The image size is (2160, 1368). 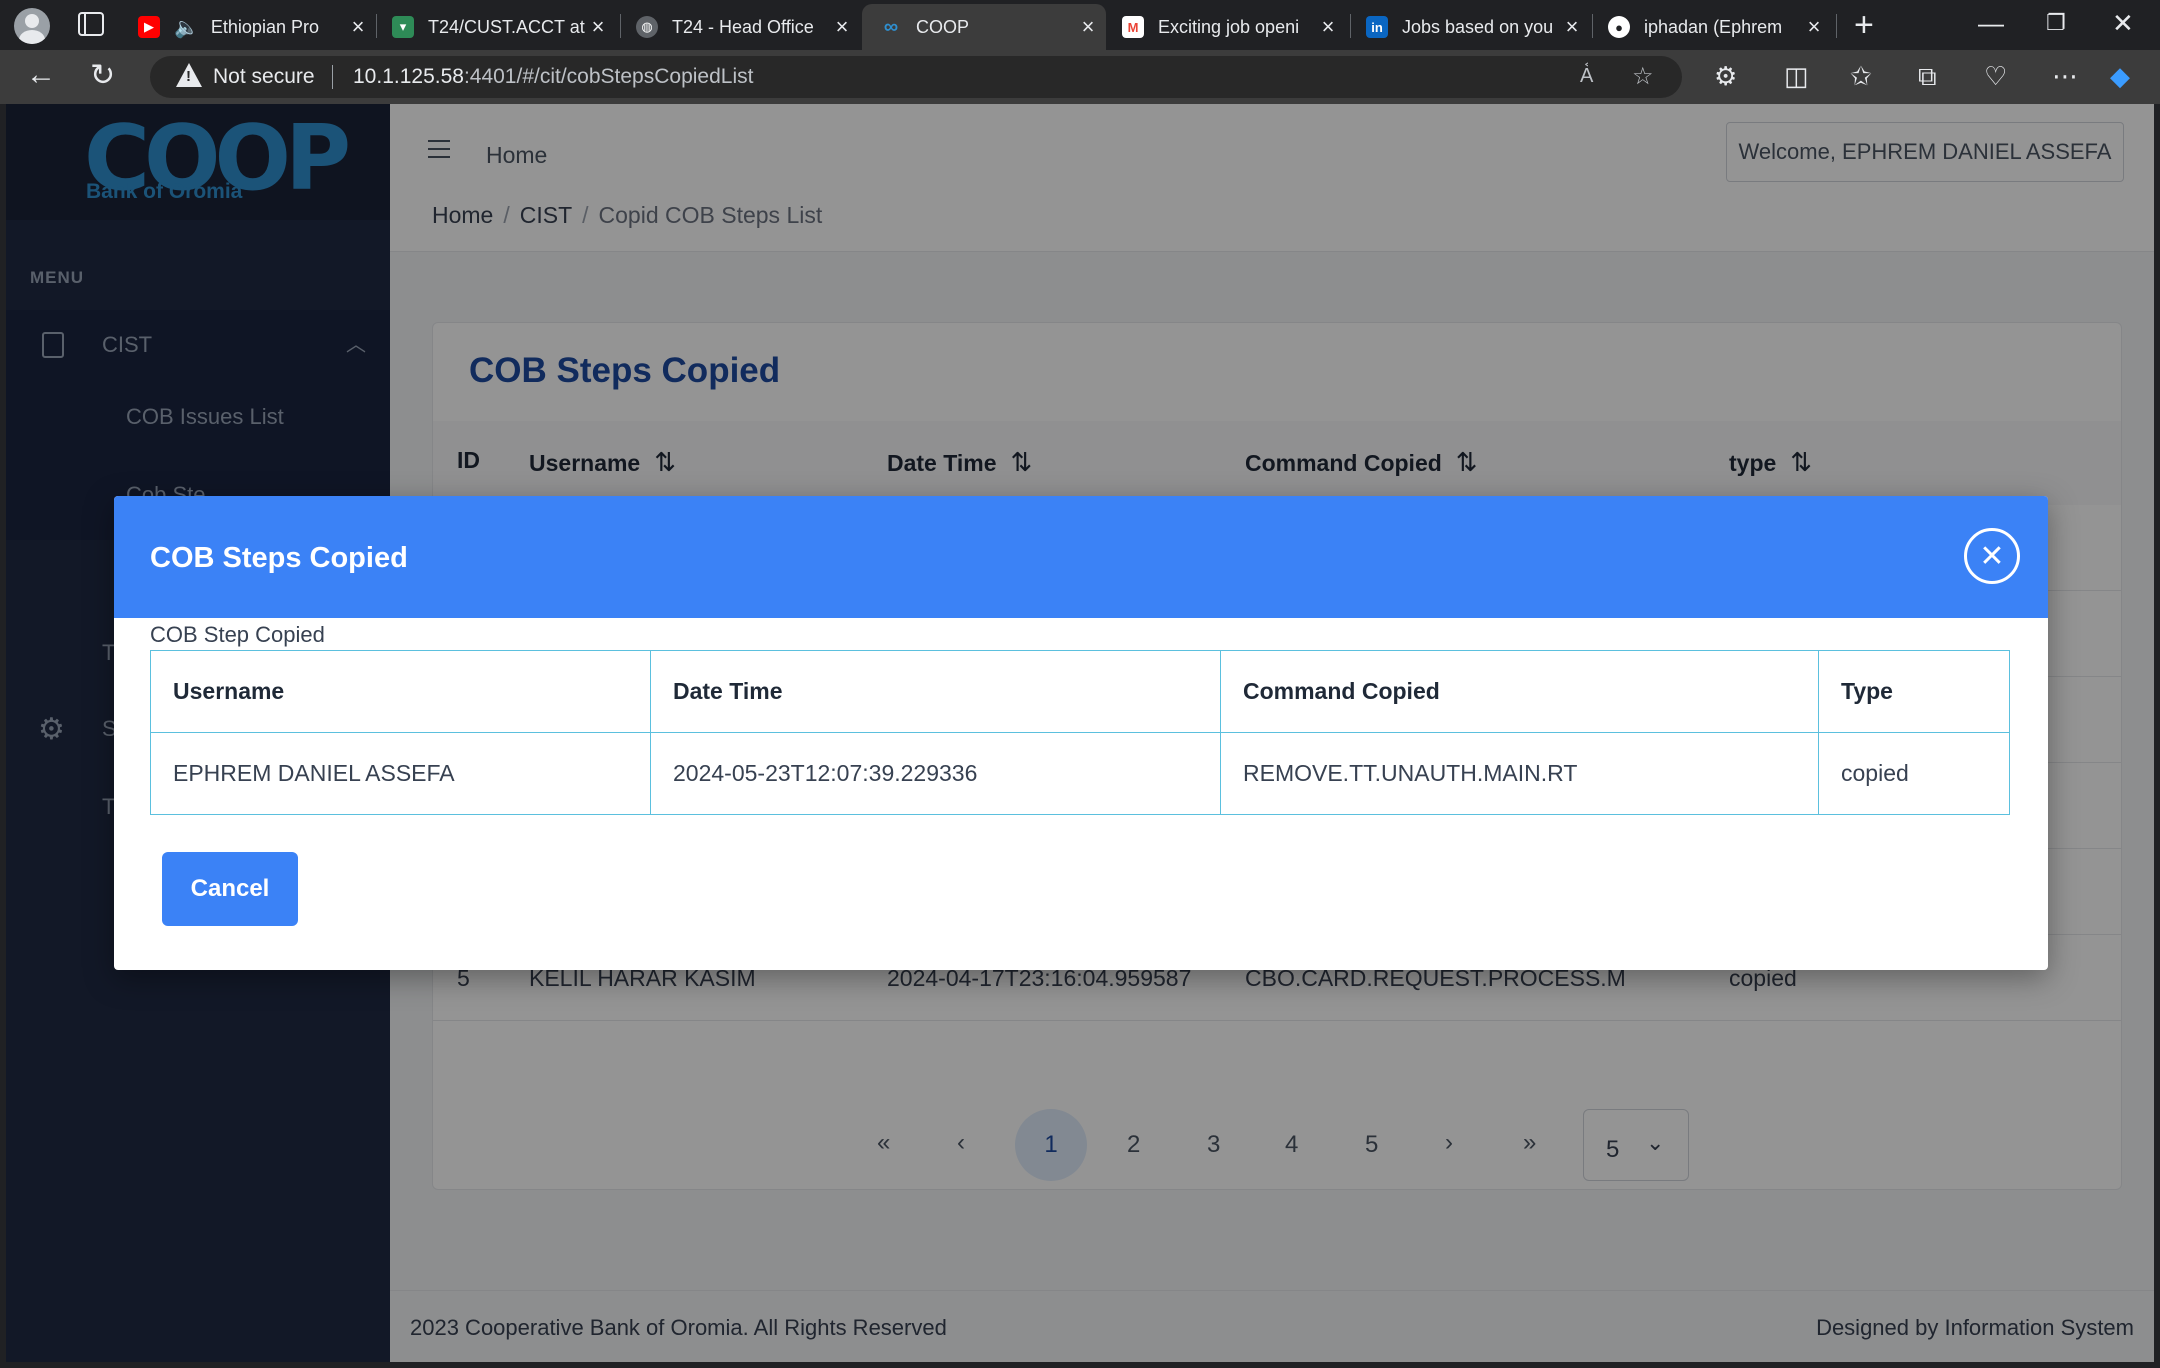 What do you see at coordinates (264, 26) in the screenshot?
I see `tab-title: Ethiopian Pro` at bounding box center [264, 26].